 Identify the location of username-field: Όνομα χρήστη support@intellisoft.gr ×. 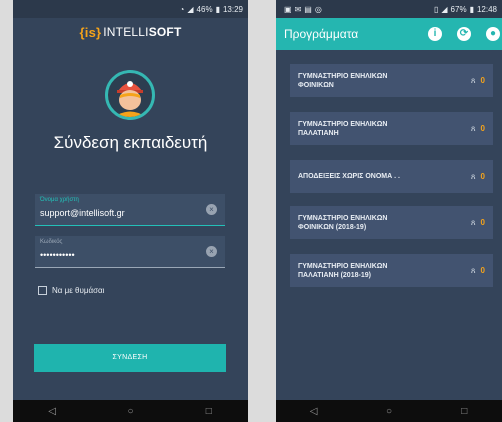
(130, 210).